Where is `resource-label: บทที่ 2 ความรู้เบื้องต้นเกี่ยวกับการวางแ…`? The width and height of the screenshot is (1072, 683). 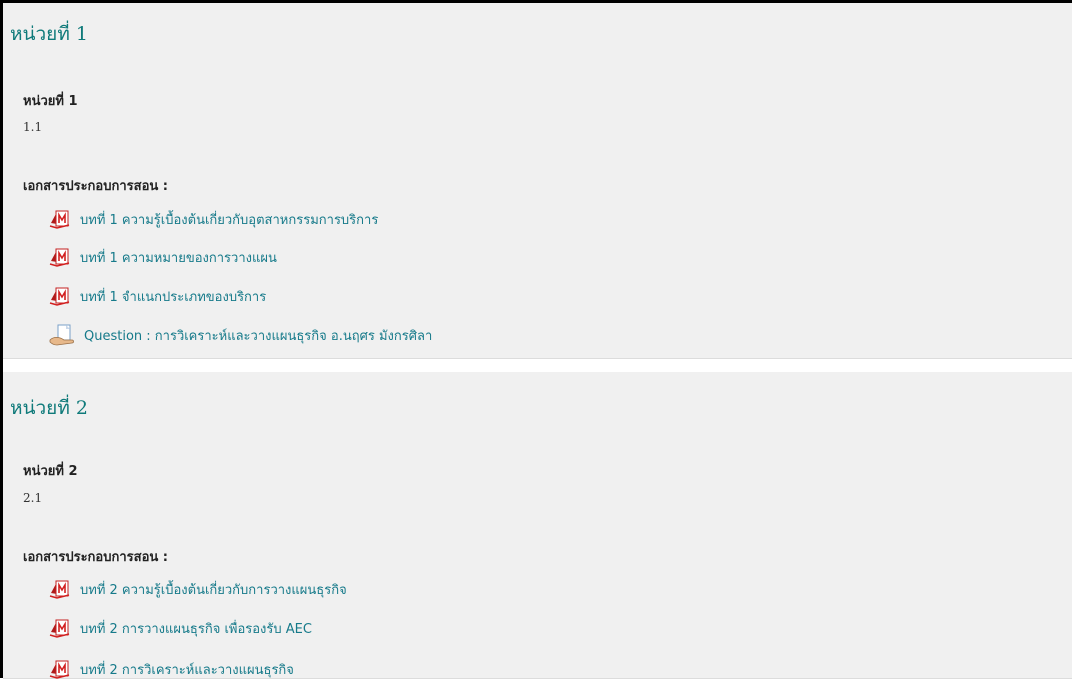 resource-label: บทที่ 2 ความรู้เบื้องต้นเกี่ยวกับการวางแ… is located at coordinates (213, 590).